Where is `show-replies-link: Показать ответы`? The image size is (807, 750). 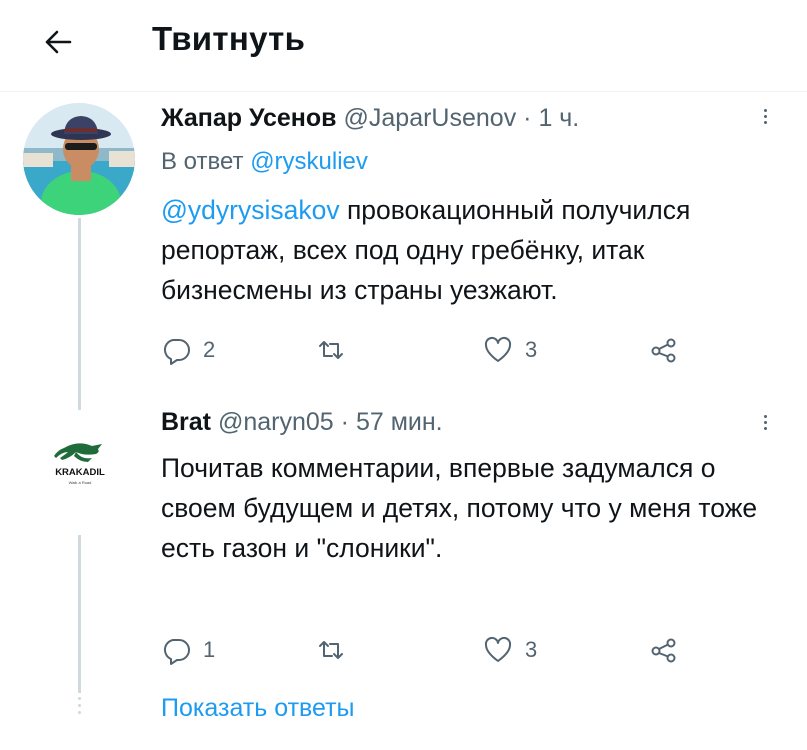 show-replies-link: Показать ответы is located at coordinates (258, 708).